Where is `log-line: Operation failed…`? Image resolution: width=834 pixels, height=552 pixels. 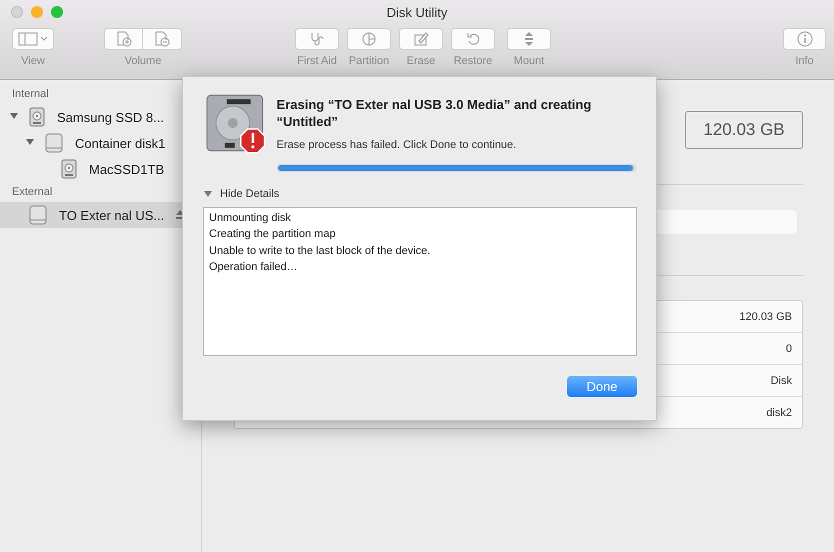
log-line: Operation failed… is located at coordinates (254, 267).